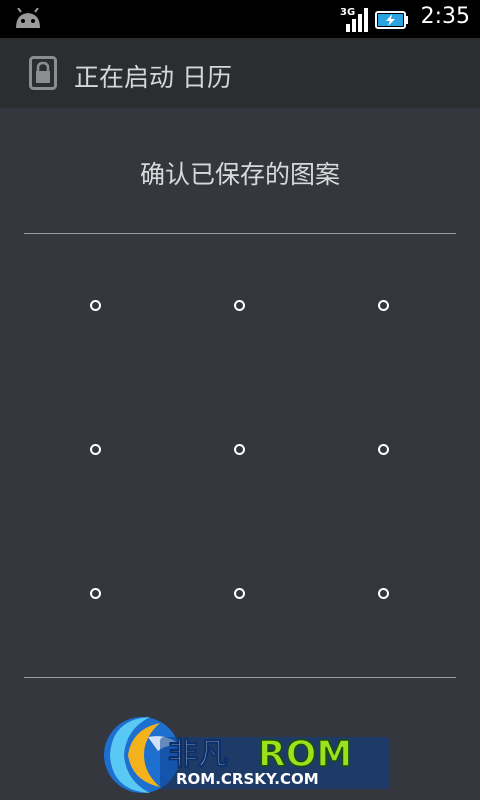 This screenshot has height=800, width=480. Describe the element at coordinates (153, 77) in the screenshot. I see `page-title: 正在启动 日历` at that location.